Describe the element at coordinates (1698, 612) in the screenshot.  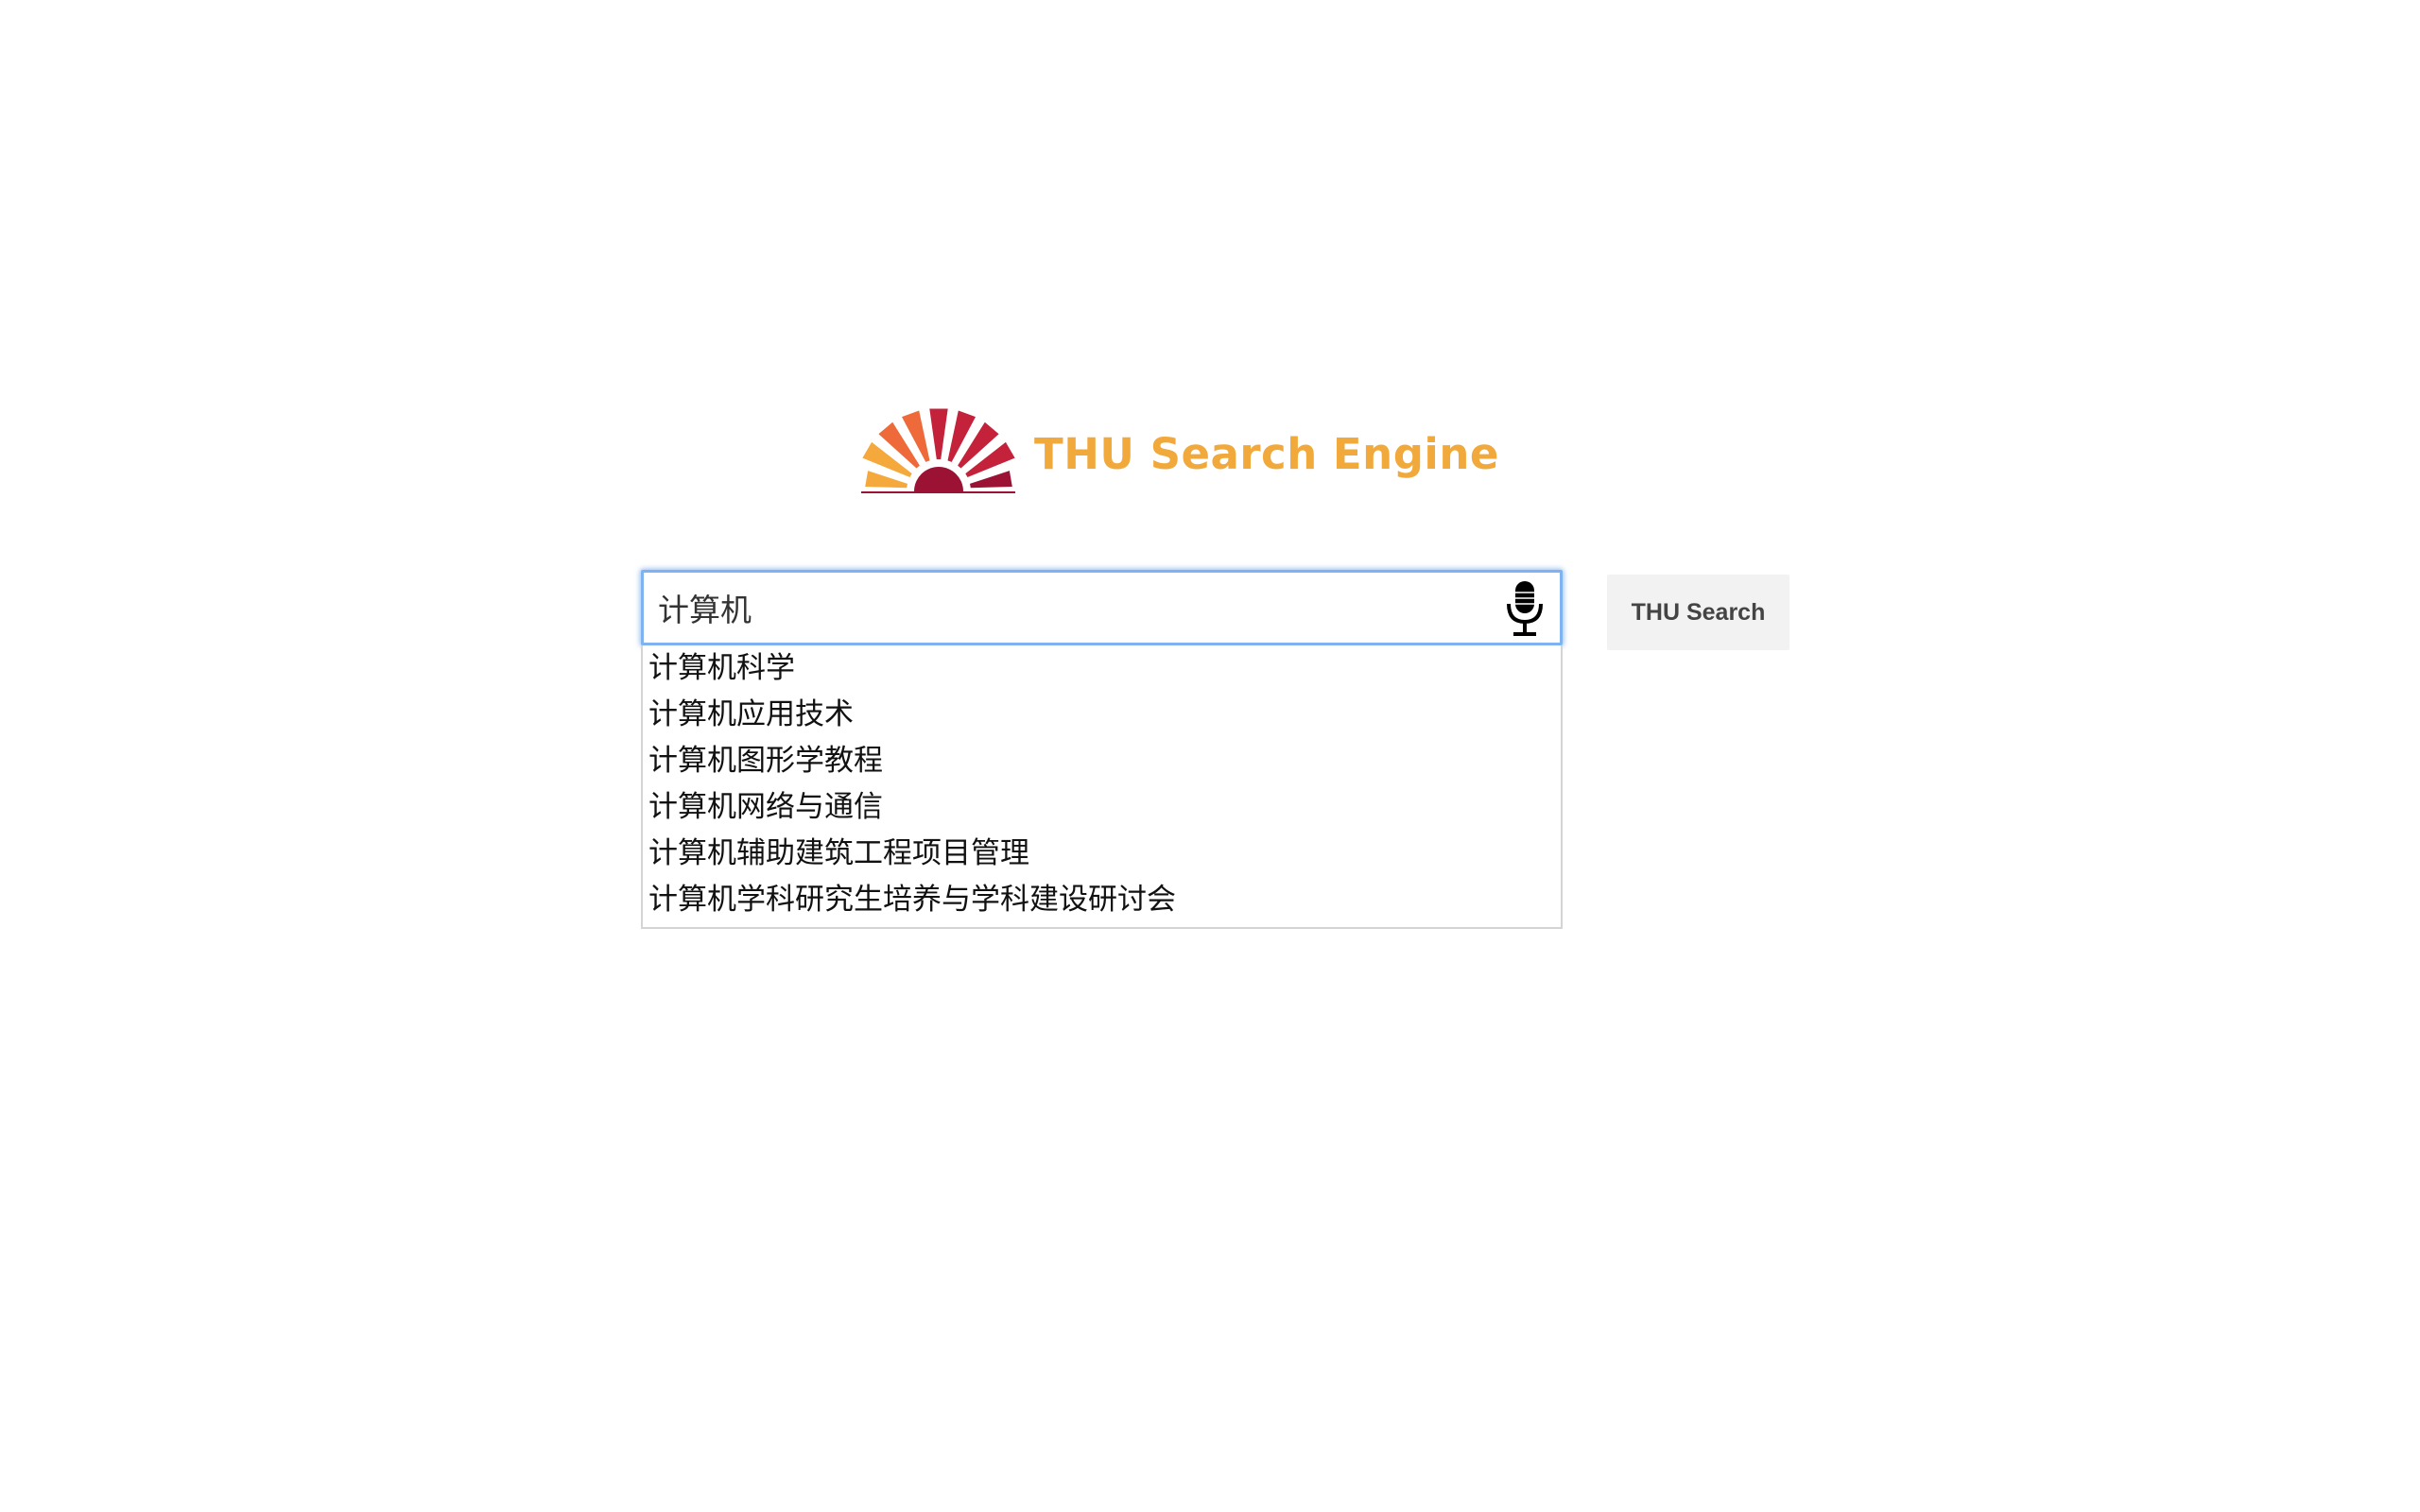
I see `search-button: THU Search` at that location.